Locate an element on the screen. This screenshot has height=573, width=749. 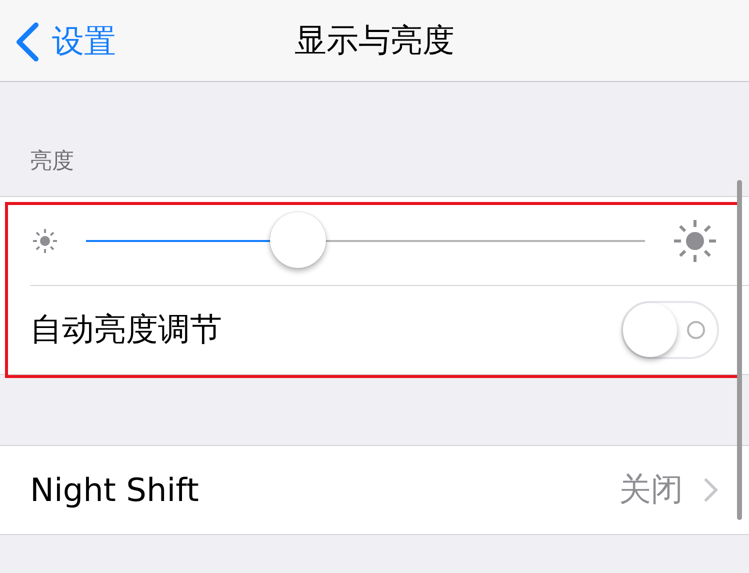
chevron-icon is located at coordinates (711, 490).